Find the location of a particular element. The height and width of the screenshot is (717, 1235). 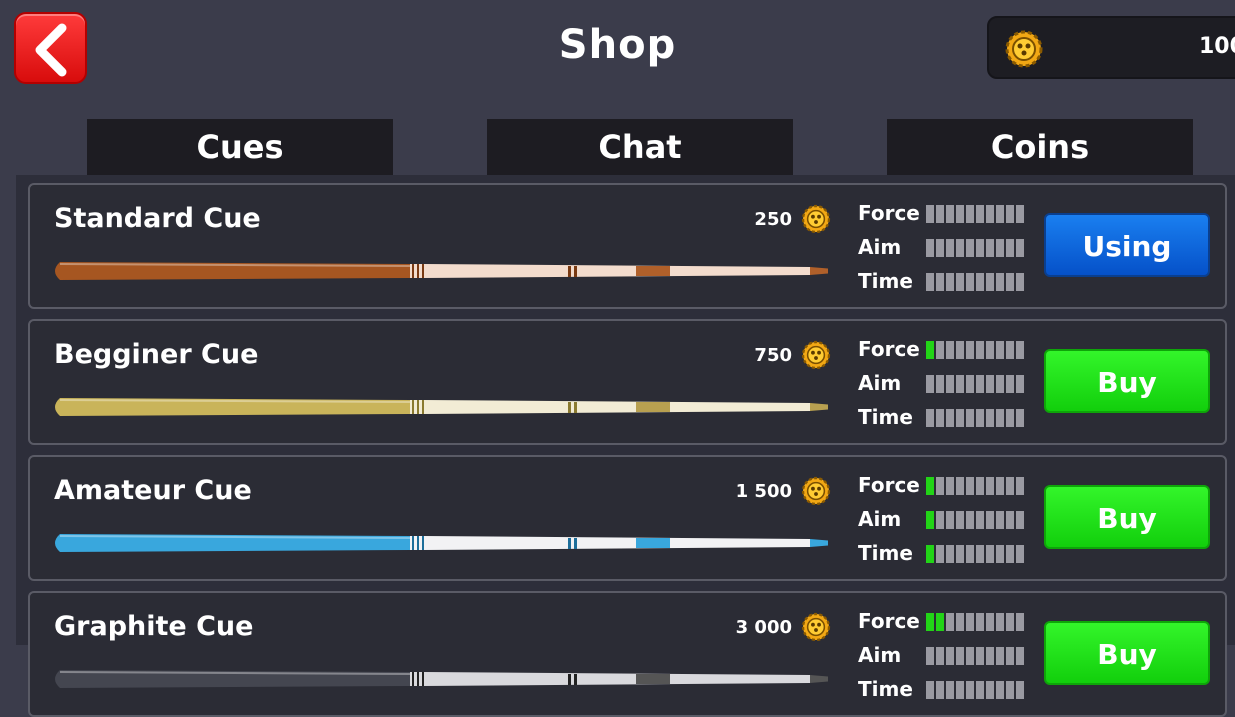

cue-name: Graphite Cue is located at coordinates (154, 626).